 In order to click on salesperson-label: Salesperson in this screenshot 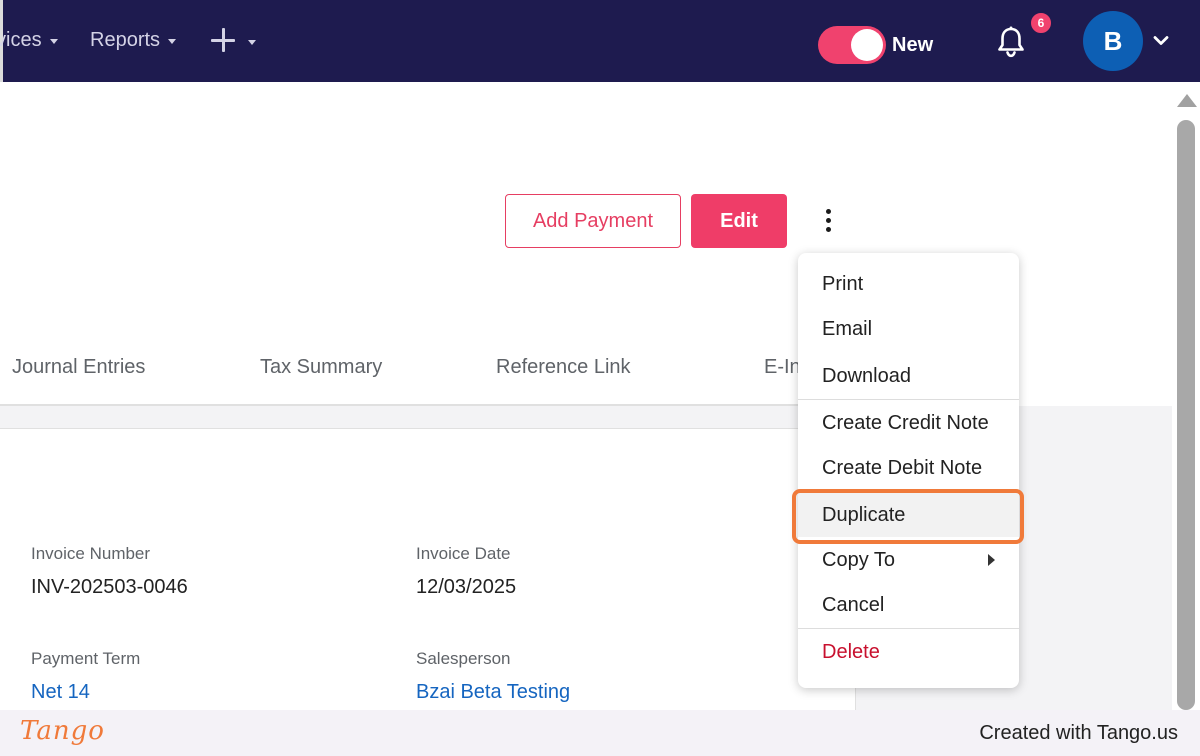, I will do `click(463, 658)`.